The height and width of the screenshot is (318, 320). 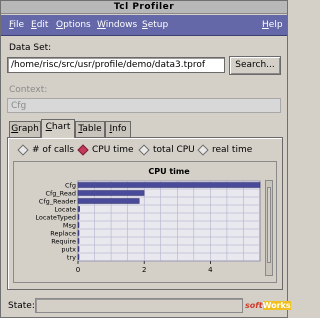 What do you see at coordinates (139, 305) in the screenshot?
I see `state-field` at bounding box center [139, 305].